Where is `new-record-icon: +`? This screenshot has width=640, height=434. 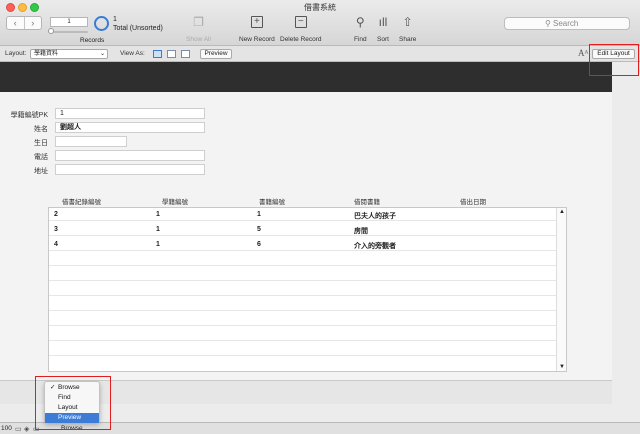
new-record-icon: + is located at coordinates (256, 22).